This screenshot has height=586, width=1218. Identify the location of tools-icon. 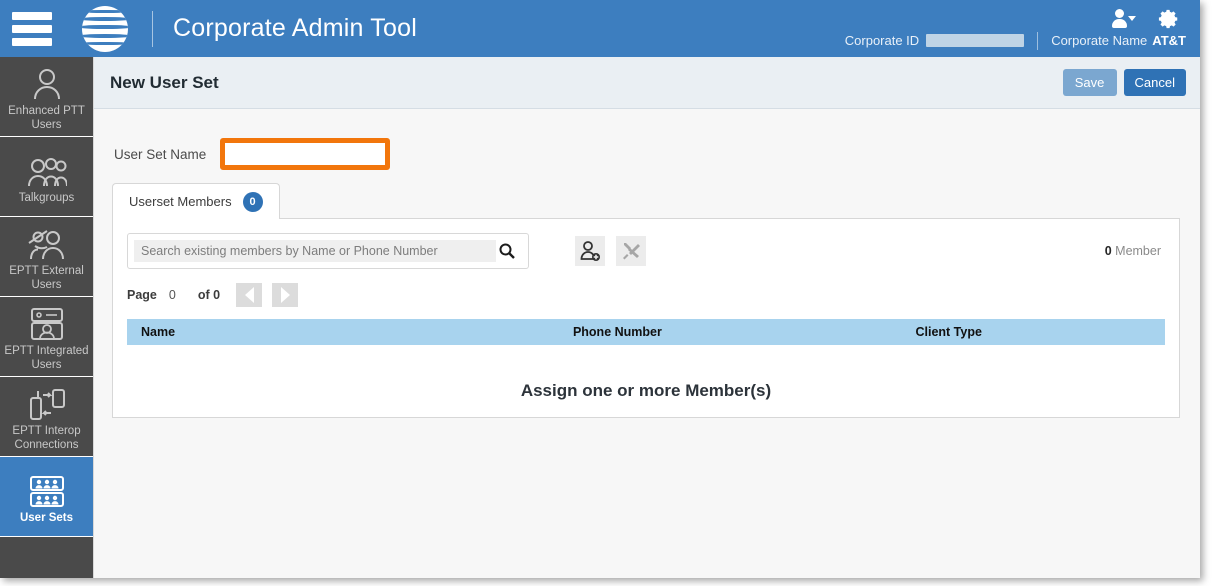
(631, 251).